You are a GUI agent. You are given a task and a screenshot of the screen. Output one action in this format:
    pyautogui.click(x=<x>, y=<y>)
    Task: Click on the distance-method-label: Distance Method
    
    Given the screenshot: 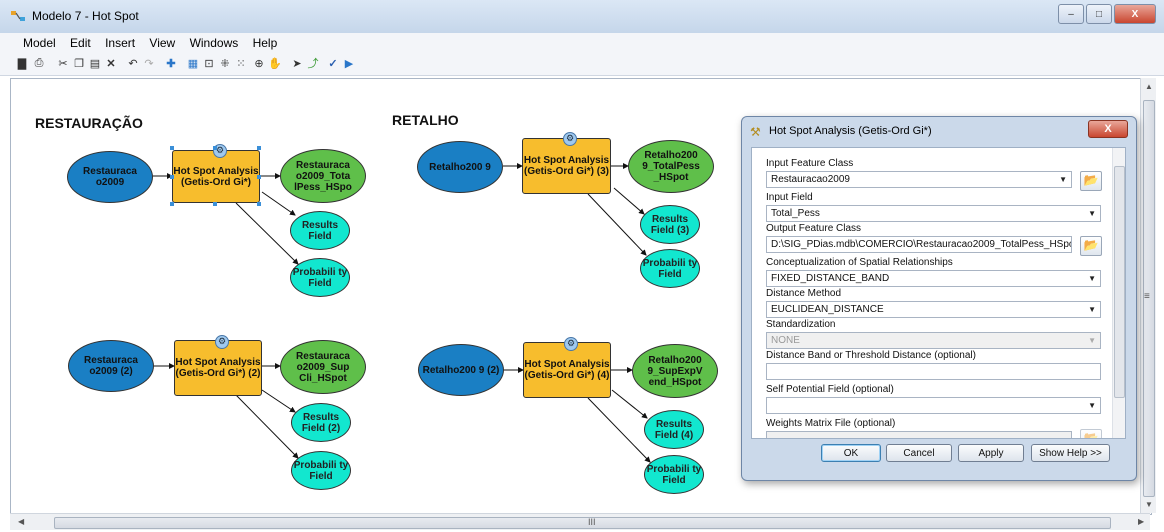 What is the action you would take?
    pyautogui.click(x=804, y=293)
    